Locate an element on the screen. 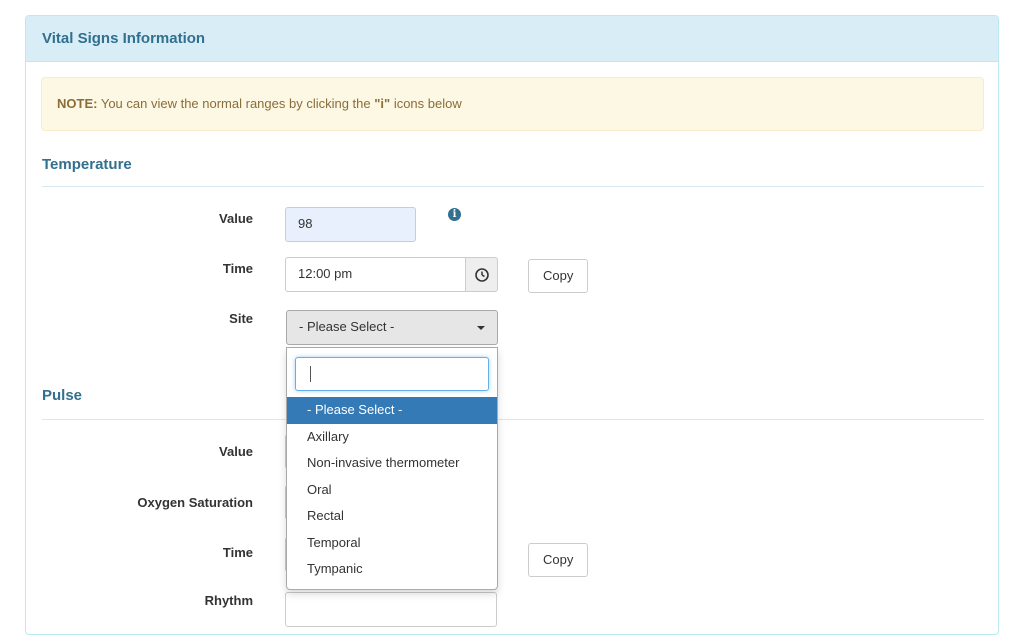  temperature-copy-button: Copy is located at coordinates (558, 276).